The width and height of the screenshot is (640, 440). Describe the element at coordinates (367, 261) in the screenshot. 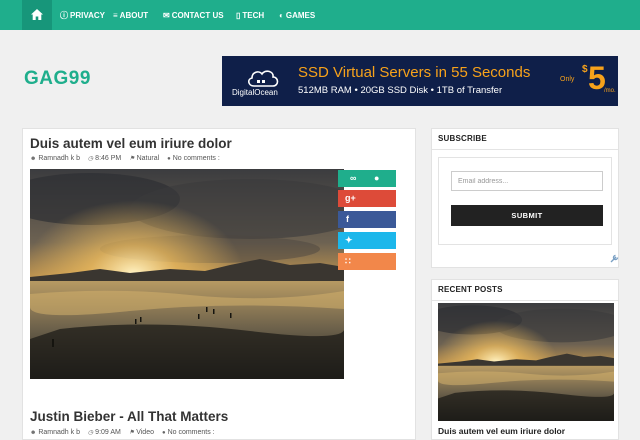

I see `share-button-rss: ∷` at that location.